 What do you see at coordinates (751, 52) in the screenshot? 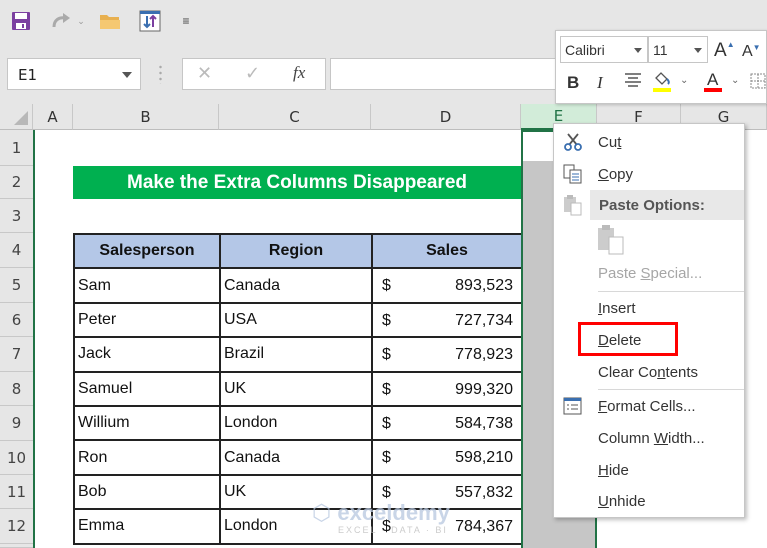
I see `decrease-font-size-button: A▼` at bounding box center [751, 52].